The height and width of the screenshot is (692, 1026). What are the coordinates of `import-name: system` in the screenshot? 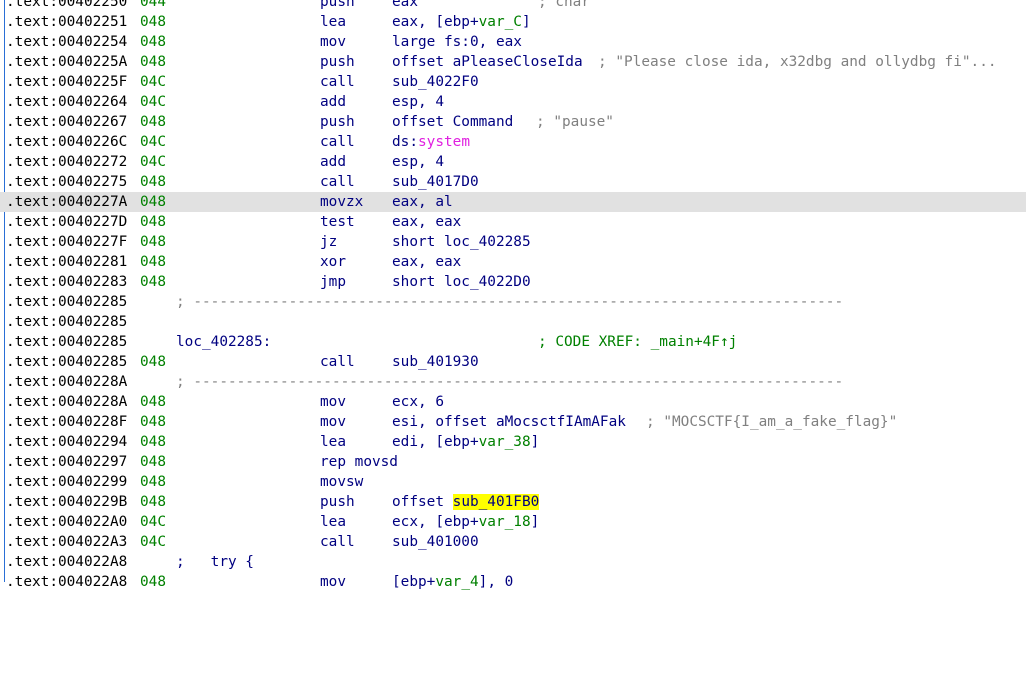 It's located at (444, 142).